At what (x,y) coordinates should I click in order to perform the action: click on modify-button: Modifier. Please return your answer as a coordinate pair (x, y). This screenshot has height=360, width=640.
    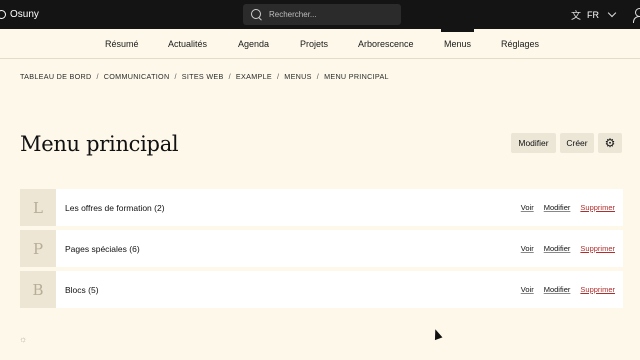
    Looking at the image, I should click on (533, 143).